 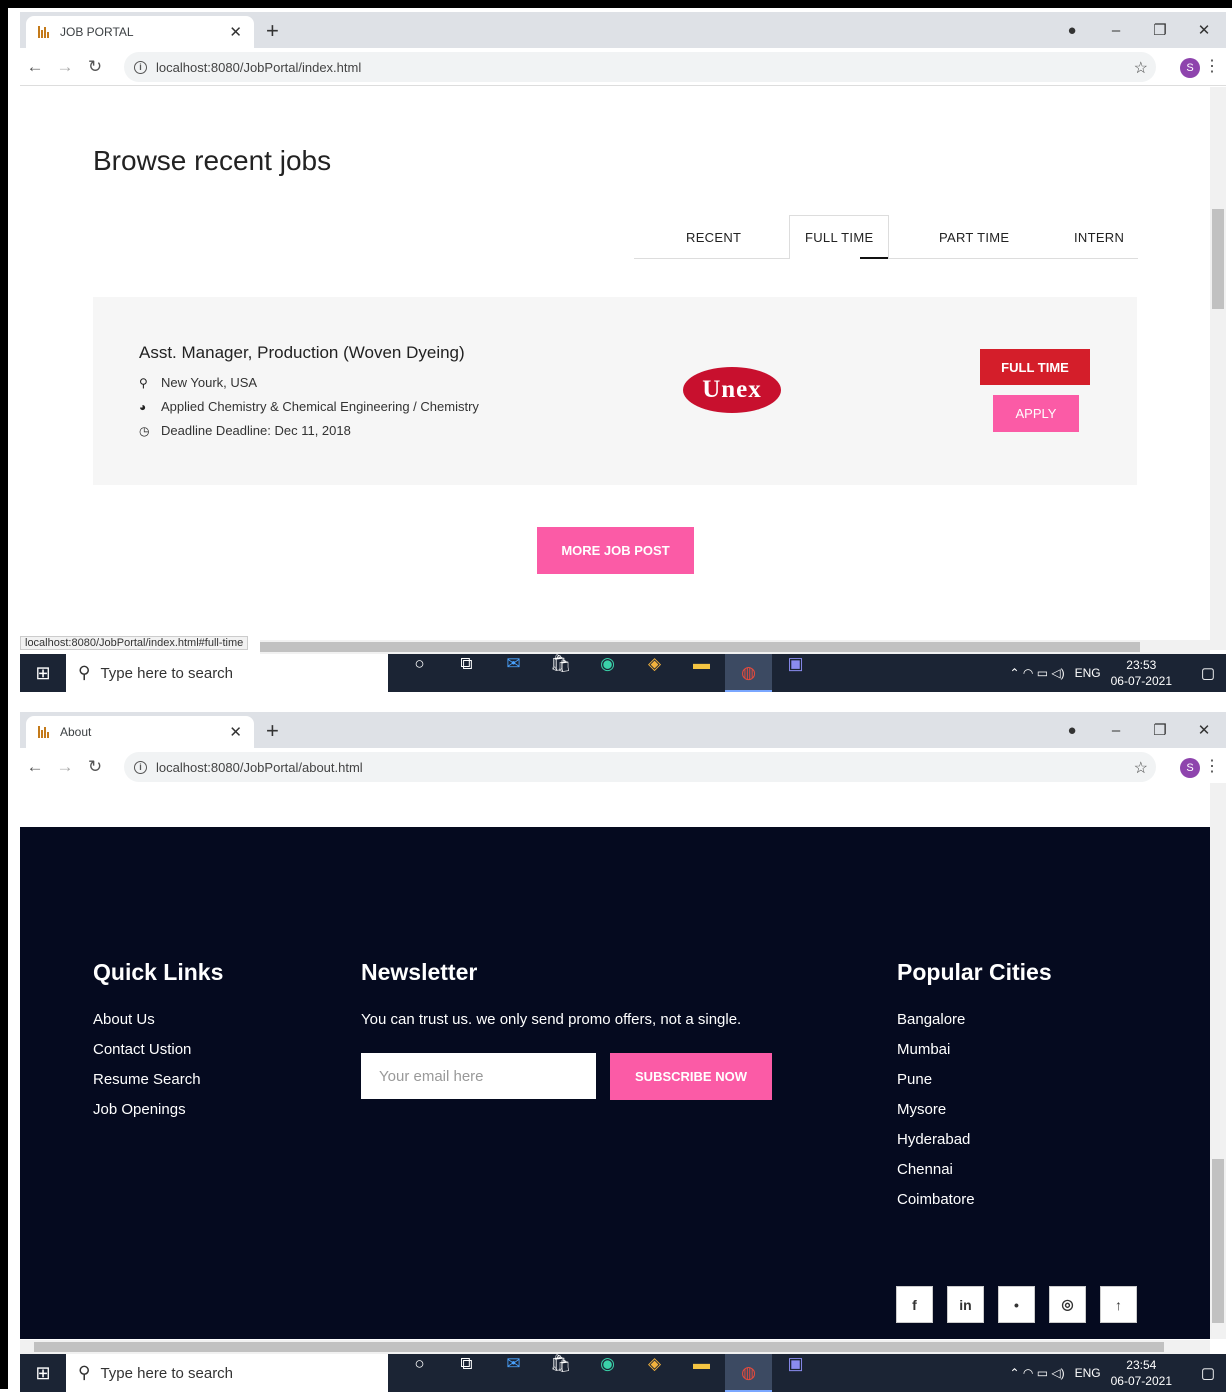 What do you see at coordinates (212, 160) in the screenshot?
I see `page-title: Browse recent jobs` at bounding box center [212, 160].